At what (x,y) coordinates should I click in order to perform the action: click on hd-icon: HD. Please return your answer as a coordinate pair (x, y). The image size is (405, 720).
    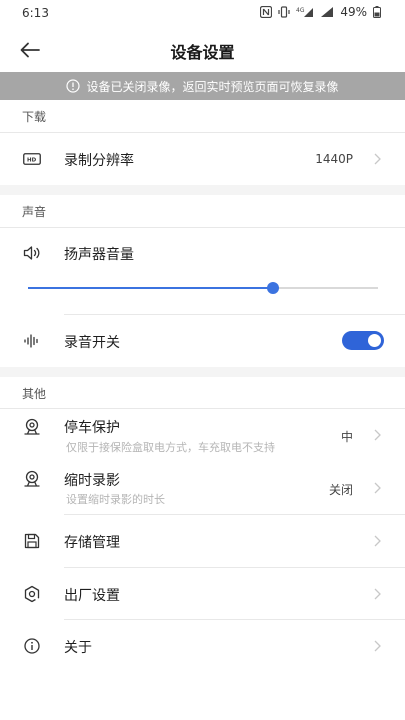
    Looking at the image, I should click on (32, 159).